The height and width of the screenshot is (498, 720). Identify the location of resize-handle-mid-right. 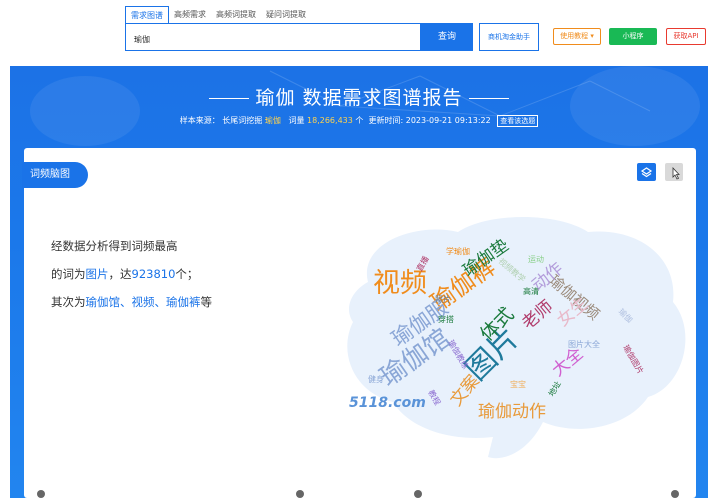
(418, 494).